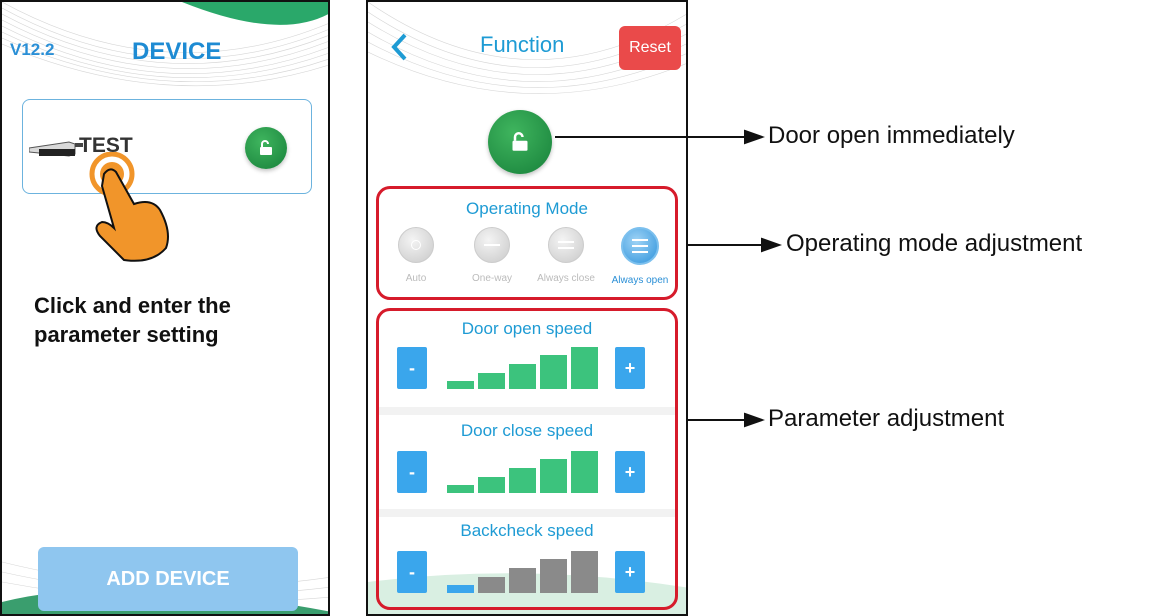 Image resolution: width=1170 pixels, height=616 pixels. Describe the element at coordinates (669, 278) in the screenshot. I see `annotation-arrows` at that location.